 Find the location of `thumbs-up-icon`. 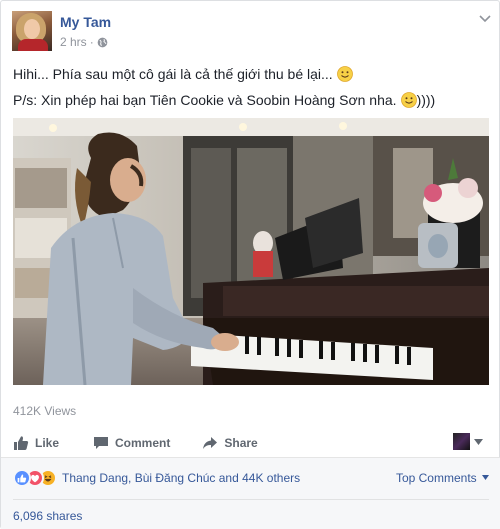

thumbs-up-icon is located at coordinates (21, 443).